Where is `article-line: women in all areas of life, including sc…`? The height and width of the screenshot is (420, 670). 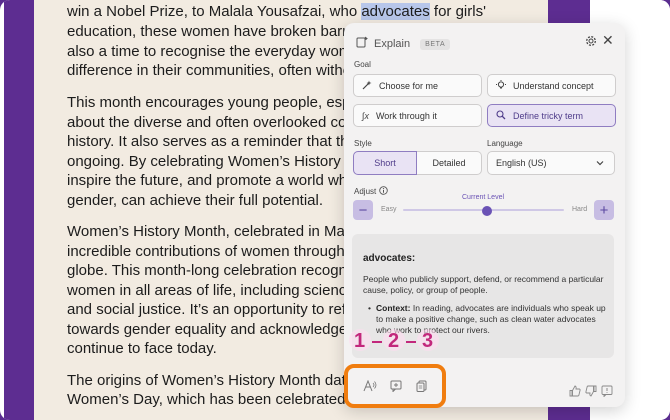 article-line: women in all areas of life, including sc… is located at coordinates (213, 290).